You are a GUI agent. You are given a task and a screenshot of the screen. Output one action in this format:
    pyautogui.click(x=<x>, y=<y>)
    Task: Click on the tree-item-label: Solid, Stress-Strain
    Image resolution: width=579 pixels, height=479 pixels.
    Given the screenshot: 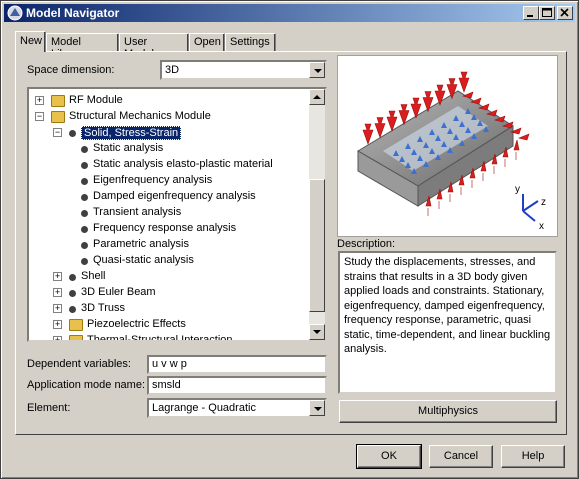 What is the action you would take?
    pyautogui.click(x=131, y=133)
    